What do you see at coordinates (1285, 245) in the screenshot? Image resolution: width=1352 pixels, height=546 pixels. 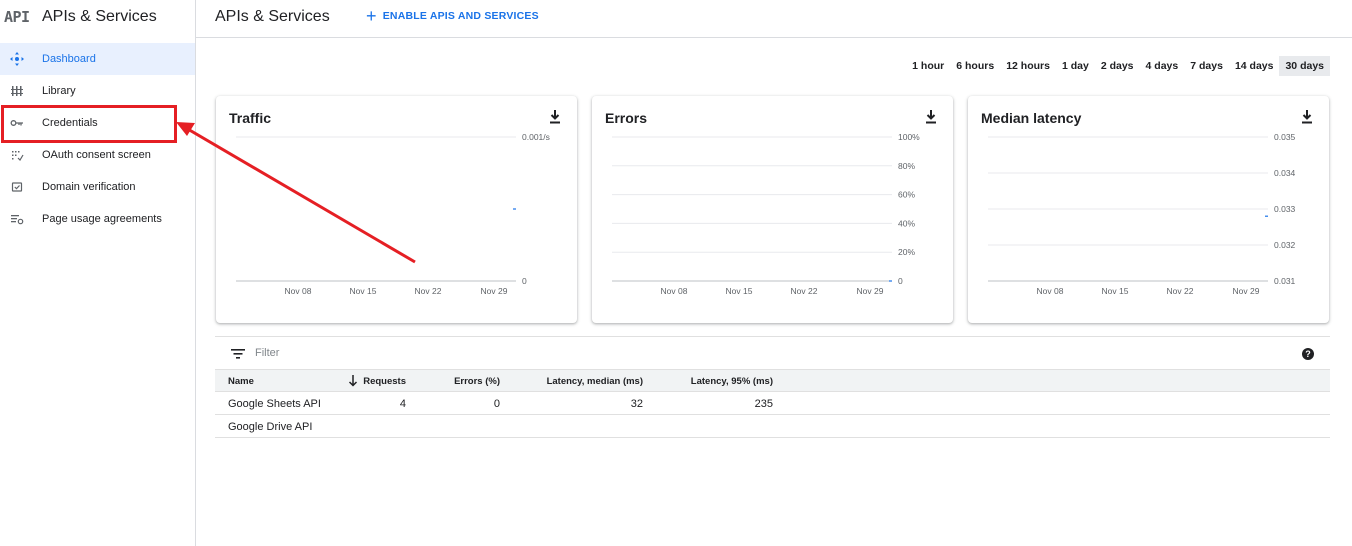 I see `y-tick-label: 0.032` at bounding box center [1285, 245].